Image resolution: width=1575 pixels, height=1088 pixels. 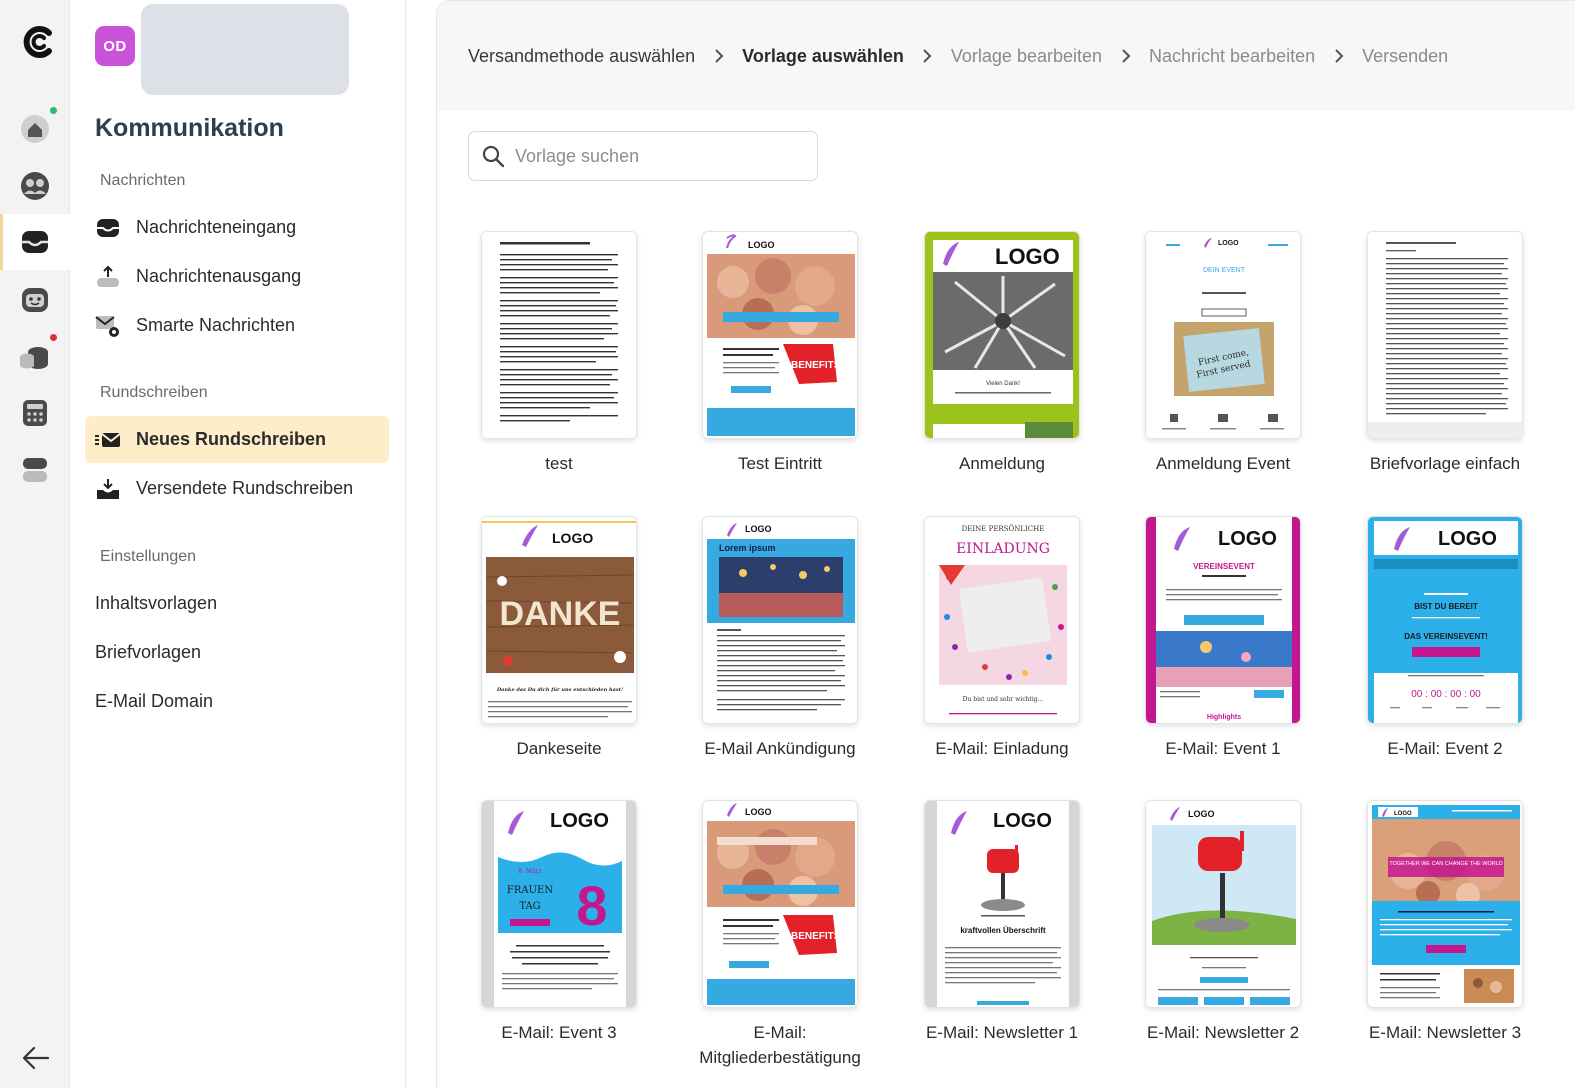 I want to click on app-rail, so click(x=35, y=544).